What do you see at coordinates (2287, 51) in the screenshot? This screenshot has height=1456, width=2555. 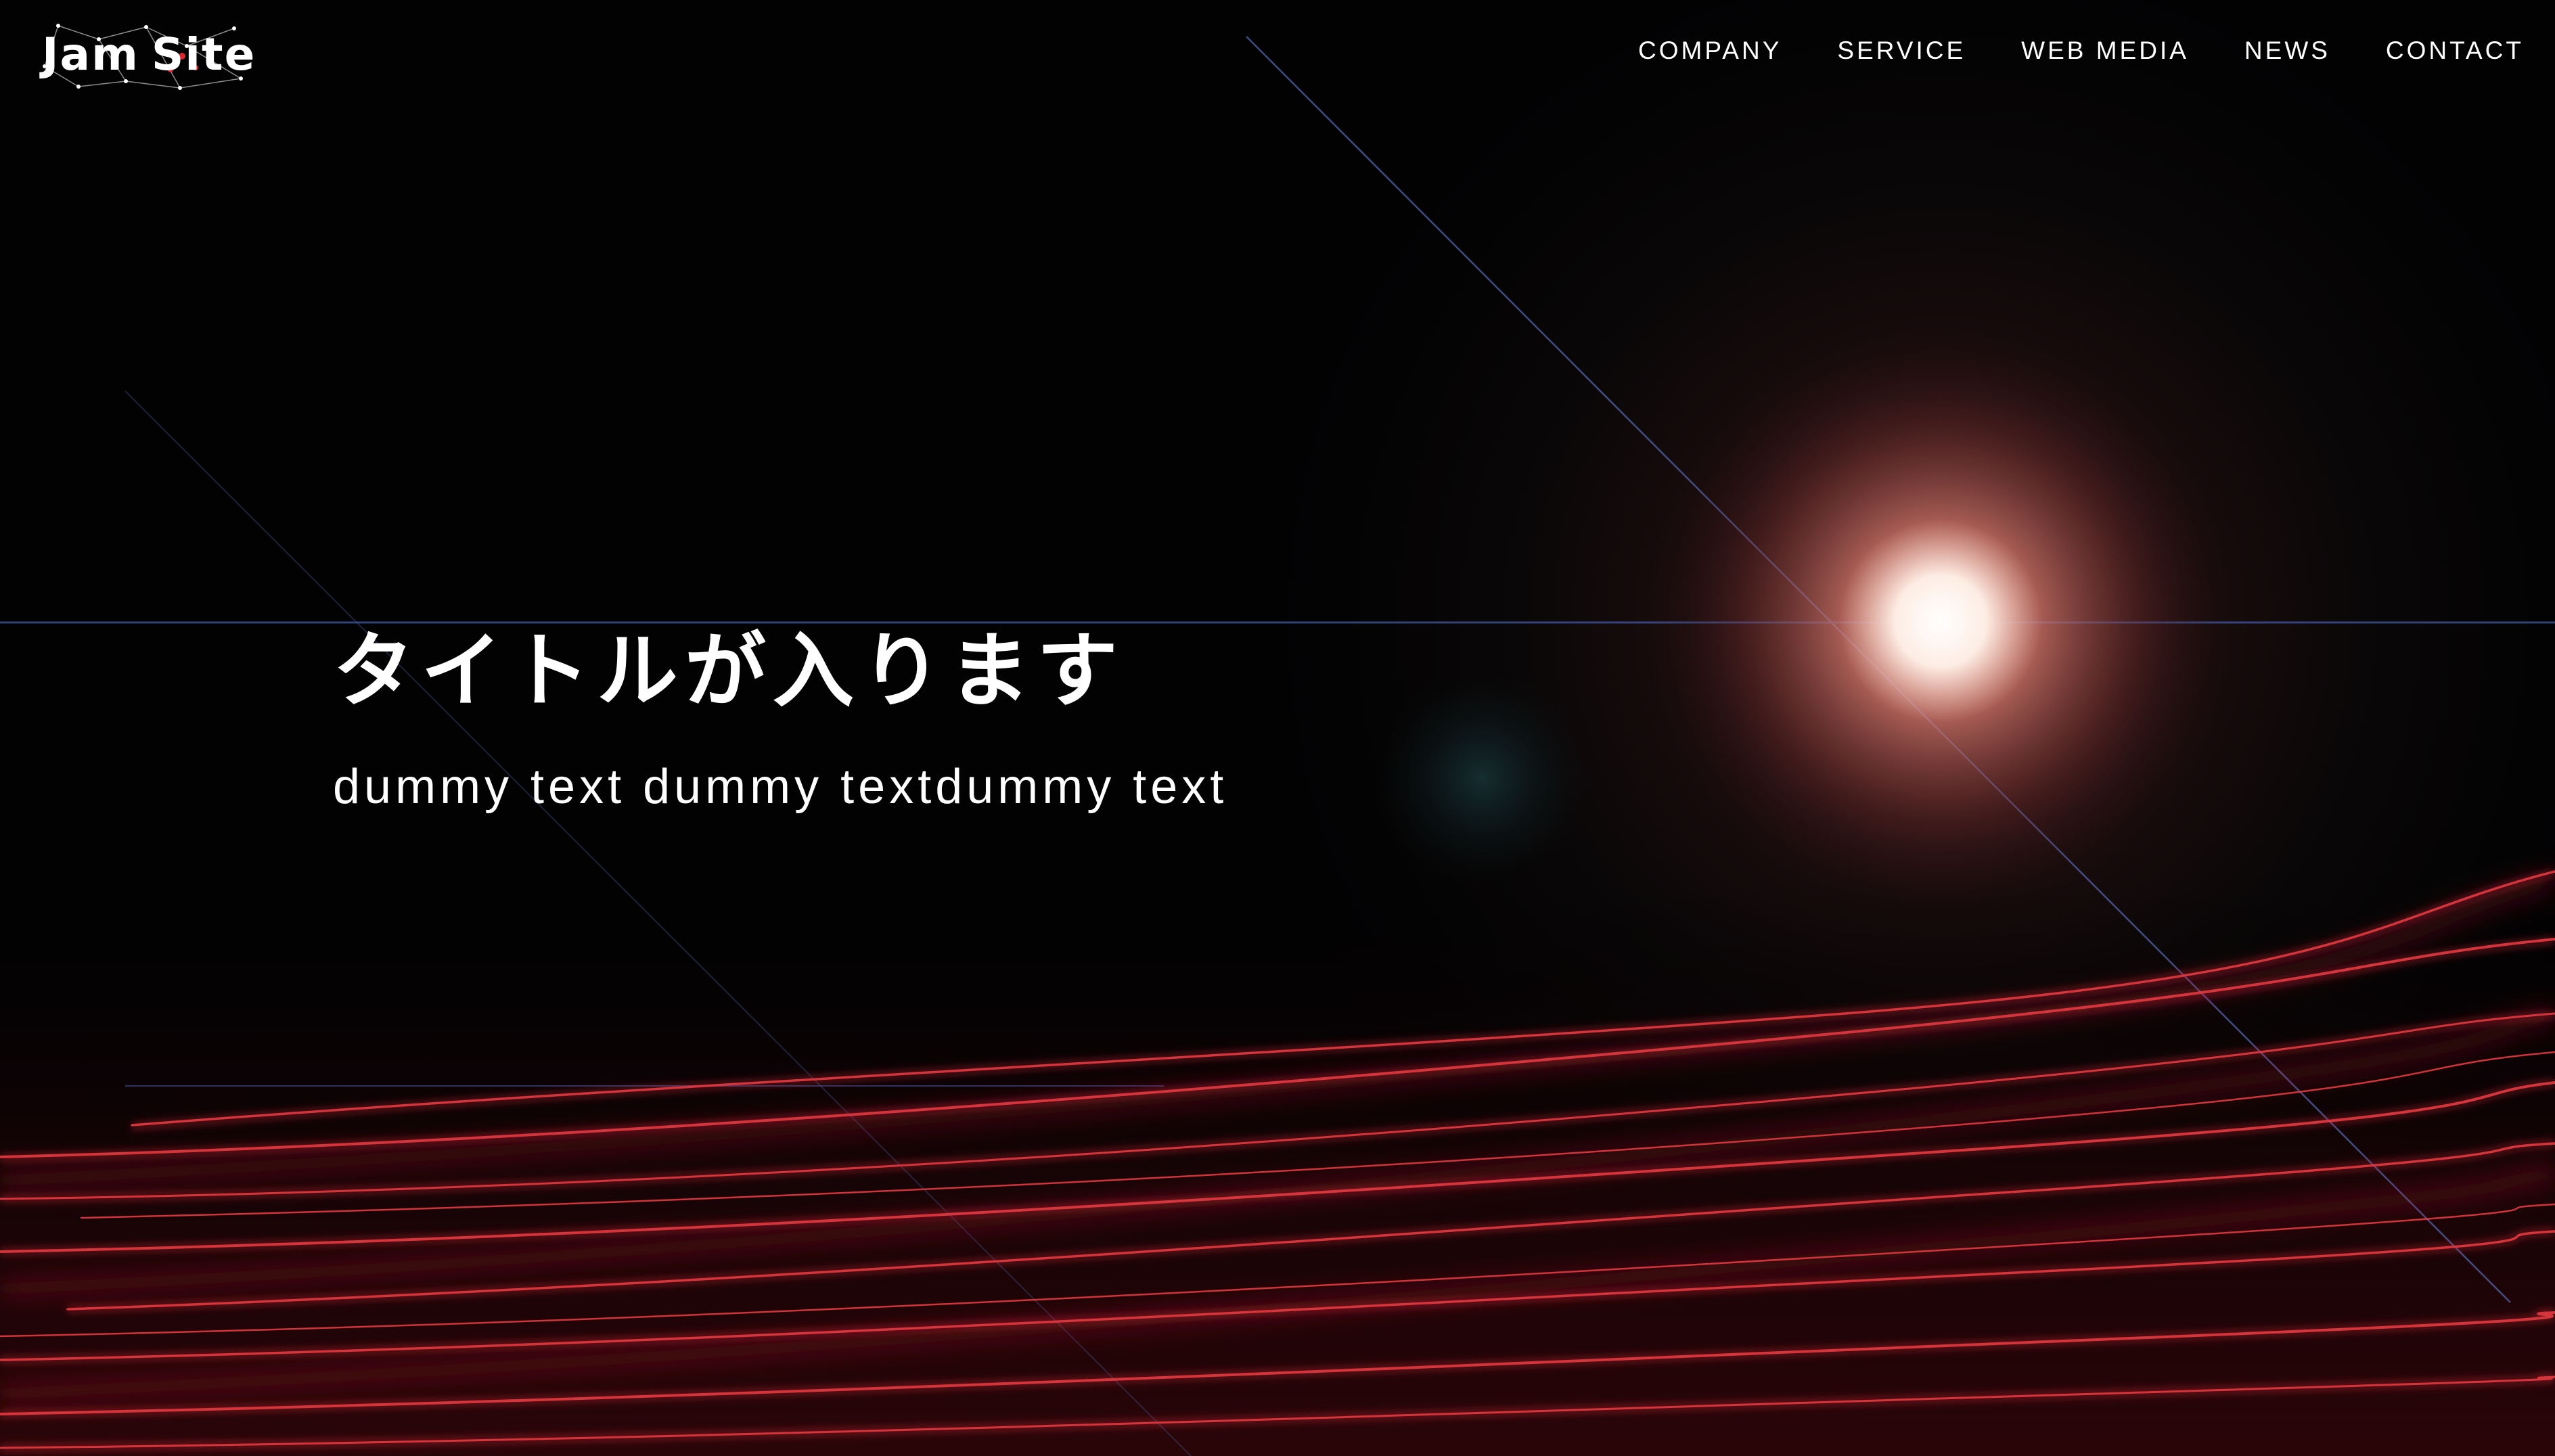 I see `nav-item-news: NEWS` at bounding box center [2287, 51].